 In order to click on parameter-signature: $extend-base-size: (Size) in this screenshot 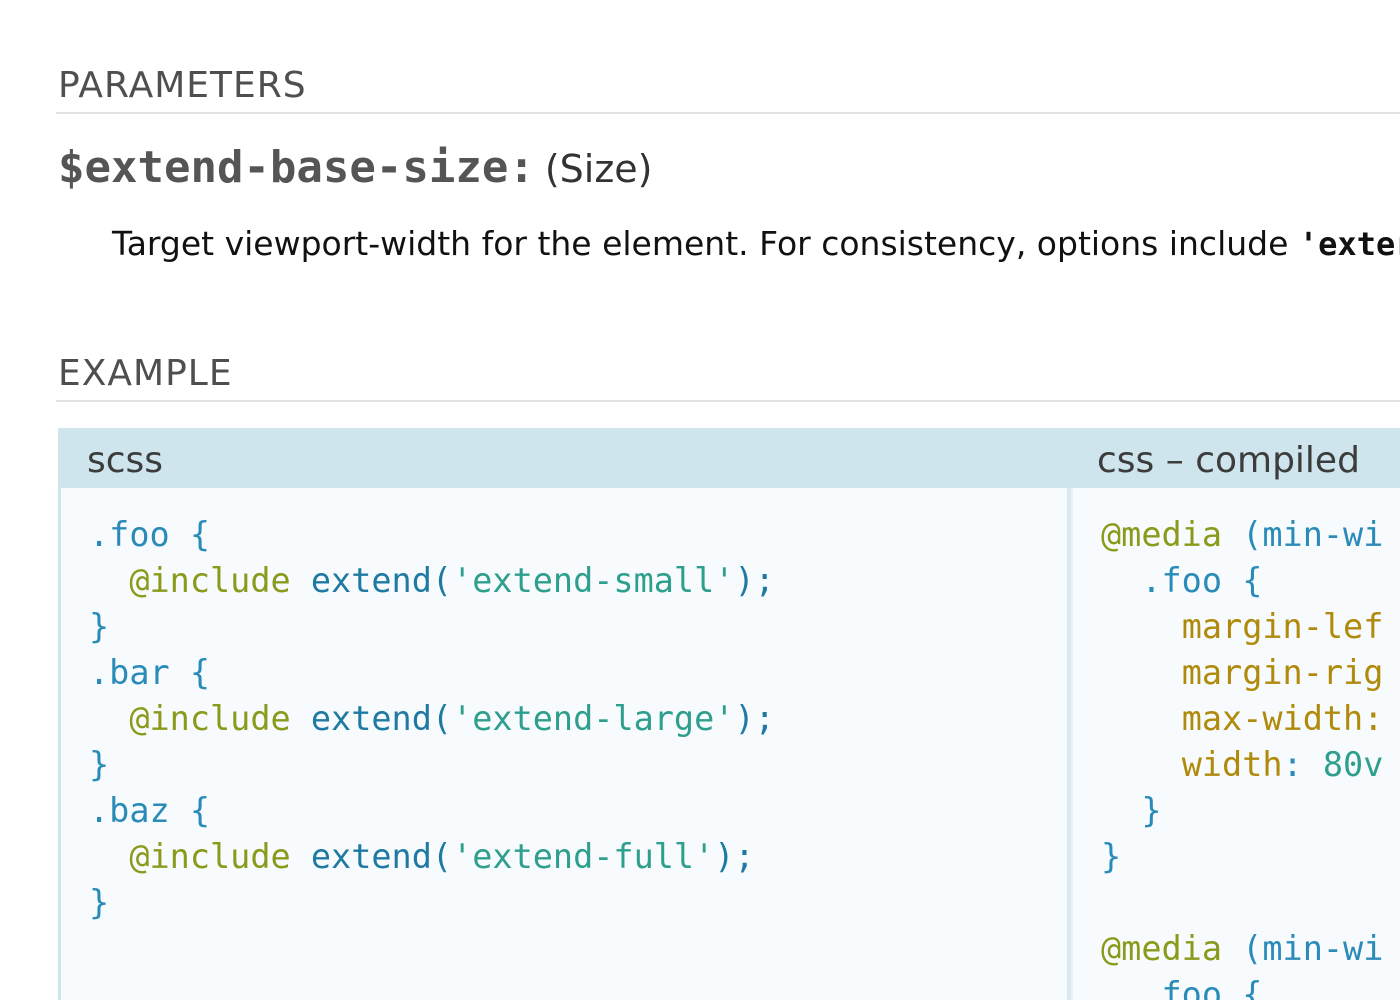, I will do `click(355, 168)`.